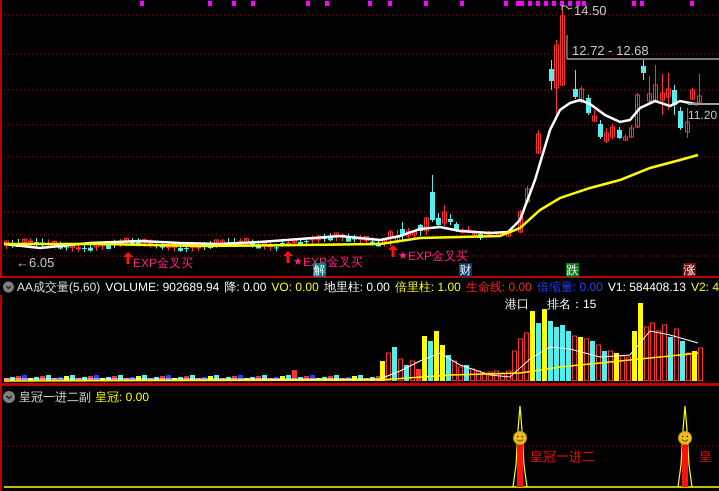 This screenshot has height=491, width=719. What do you see at coordinates (562, 456) in the screenshot?
I see `crown-signal-label: 皇冠一进二` at bounding box center [562, 456].